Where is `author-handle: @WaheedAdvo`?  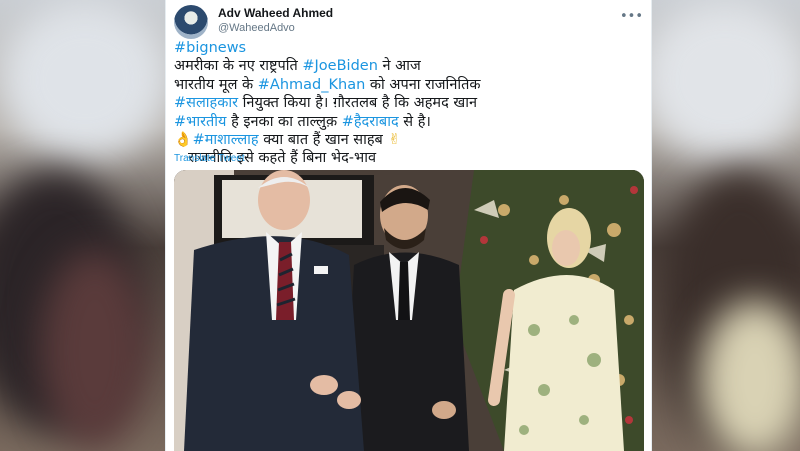 author-handle: @WaheedAdvo is located at coordinates (275, 28).